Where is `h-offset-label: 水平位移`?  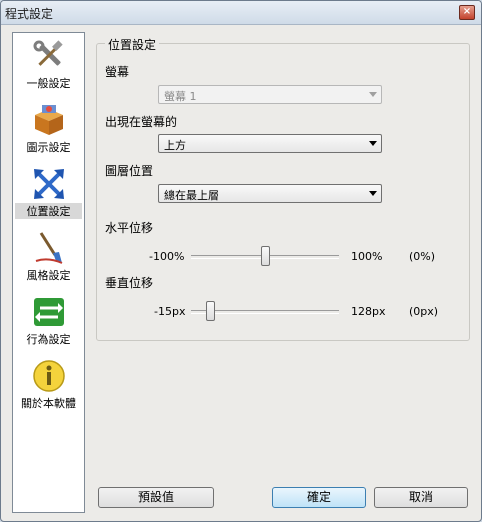
h-offset-label: 水平位移 is located at coordinates (129, 228).